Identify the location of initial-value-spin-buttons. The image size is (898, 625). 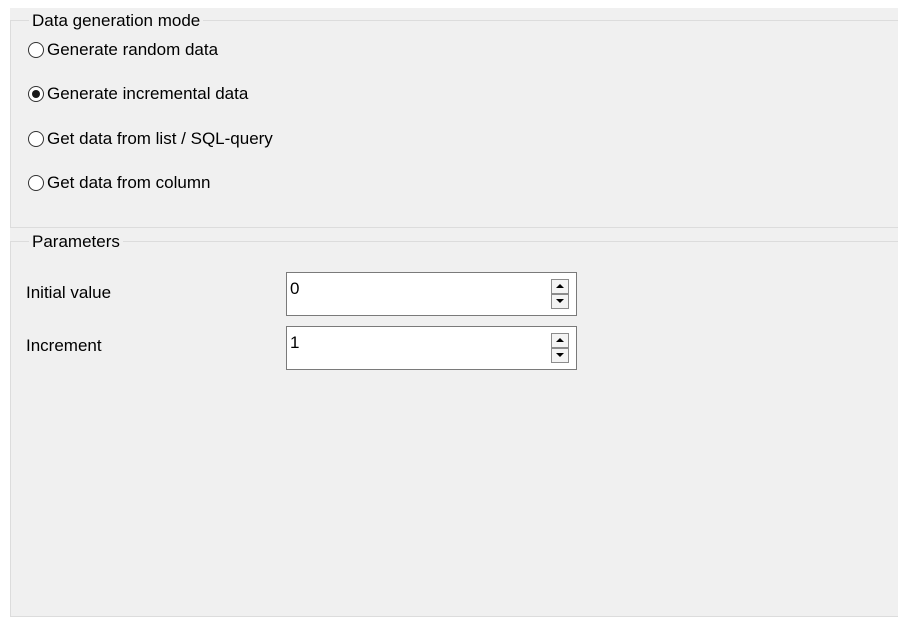
(560, 294).